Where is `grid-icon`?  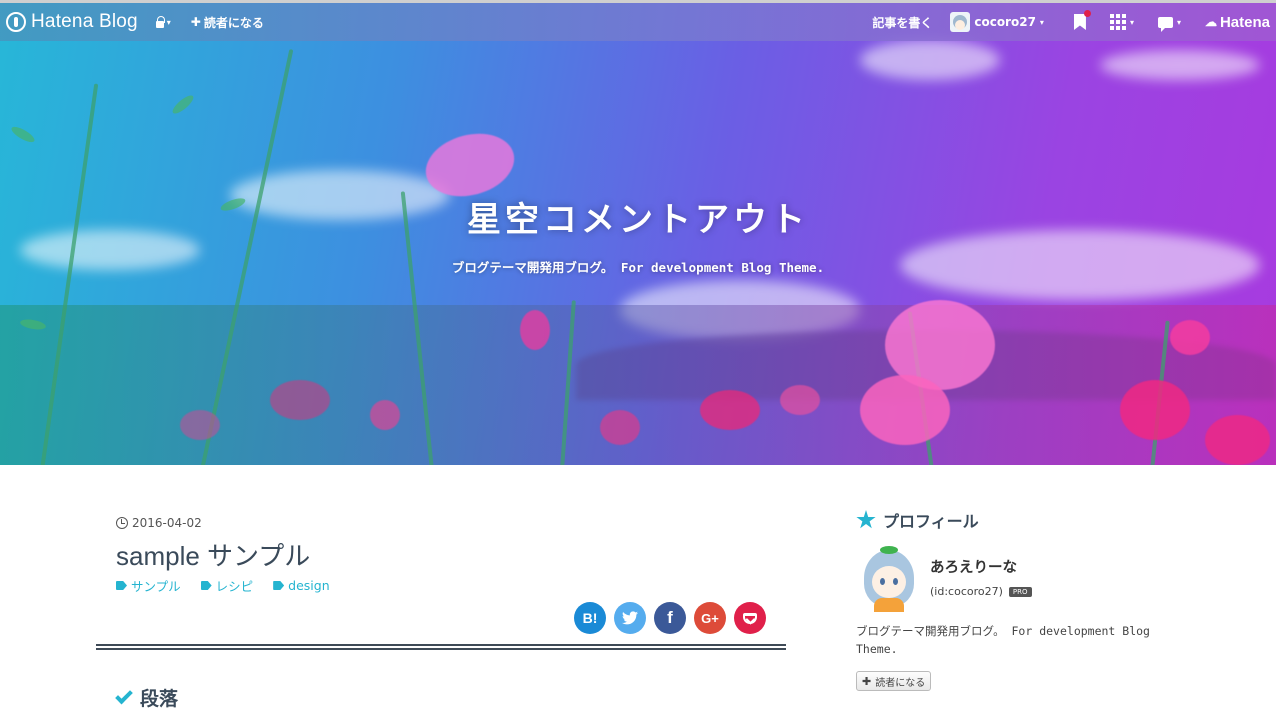
grid-icon is located at coordinates (1117, 22).